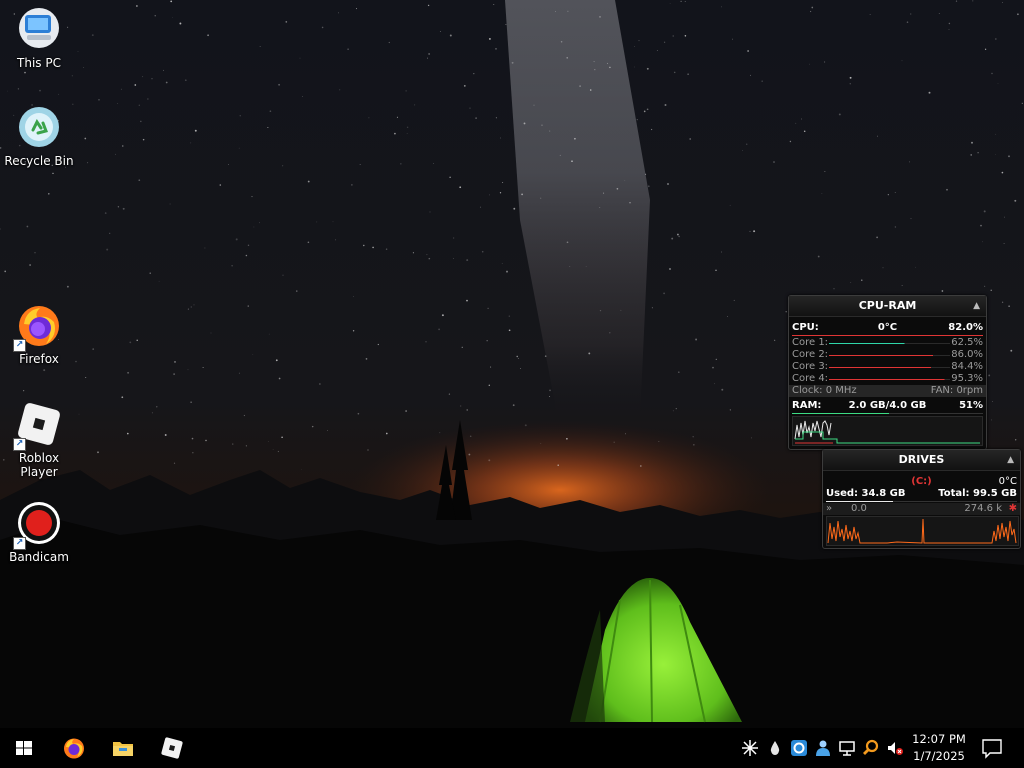 Image resolution: width=1024 pixels, height=768 pixels. I want to click on sparkle-tray-icon, so click(750, 748).